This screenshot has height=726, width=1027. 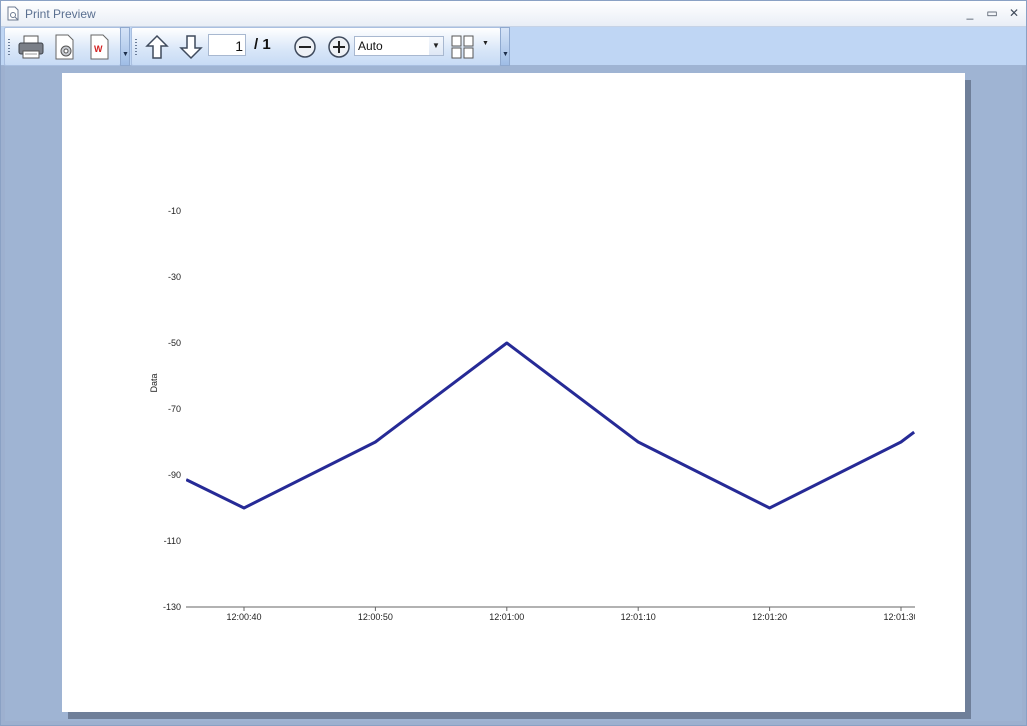 What do you see at coordinates (1014, 13) in the screenshot?
I see `close-button: ✕` at bounding box center [1014, 13].